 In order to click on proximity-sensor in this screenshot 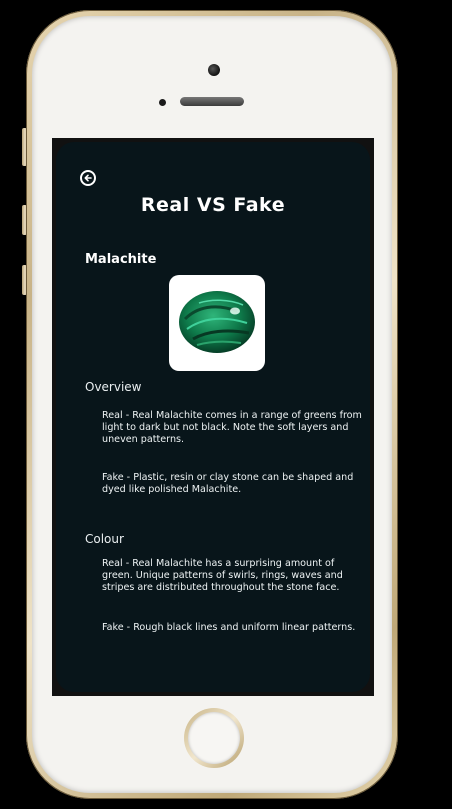, I will do `click(162, 102)`.